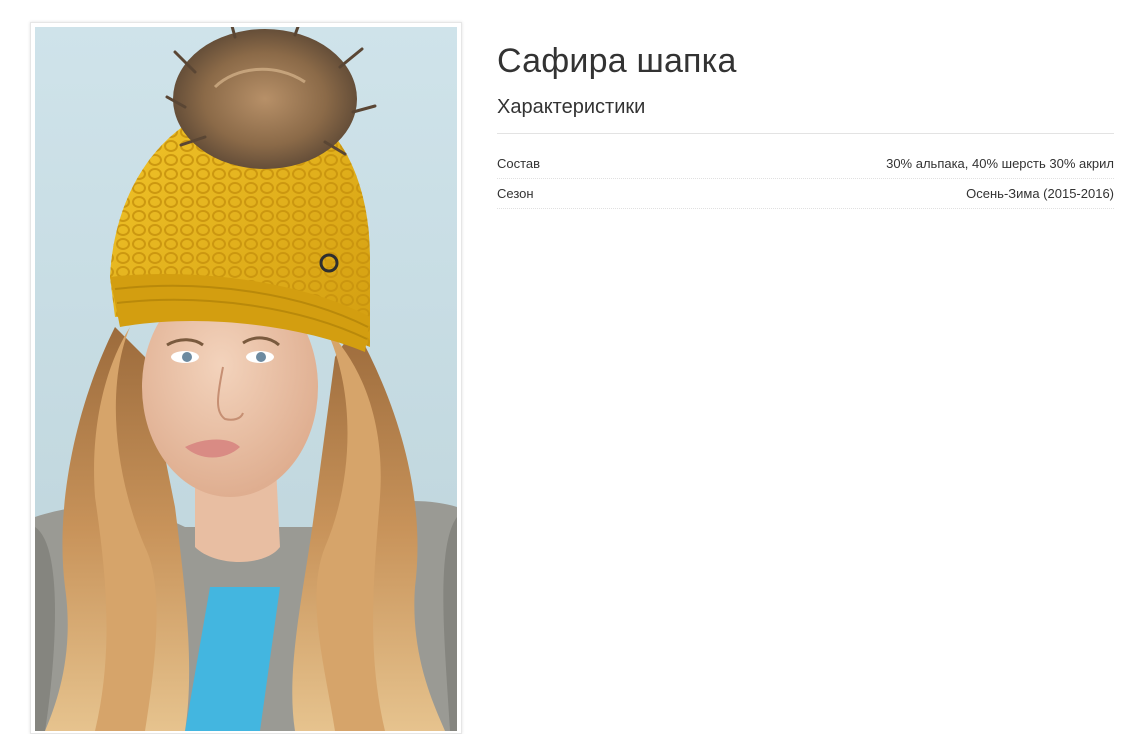 This screenshot has height=734, width=1134. What do you see at coordinates (519, 163) in the screenshot?
I see `spec-label: Состав` at bounding box center [519, 163].